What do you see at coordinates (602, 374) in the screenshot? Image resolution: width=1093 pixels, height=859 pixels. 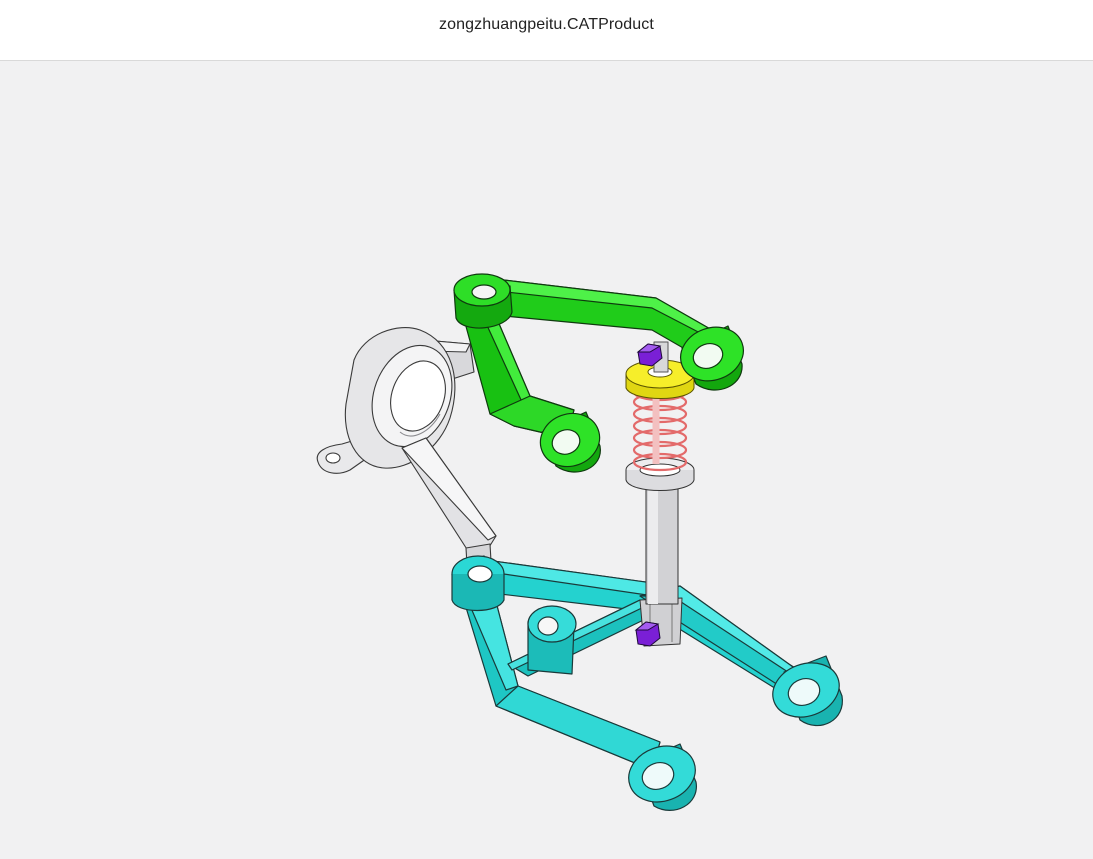 I see `upper-control-arm` at bounding box center [602, 374].